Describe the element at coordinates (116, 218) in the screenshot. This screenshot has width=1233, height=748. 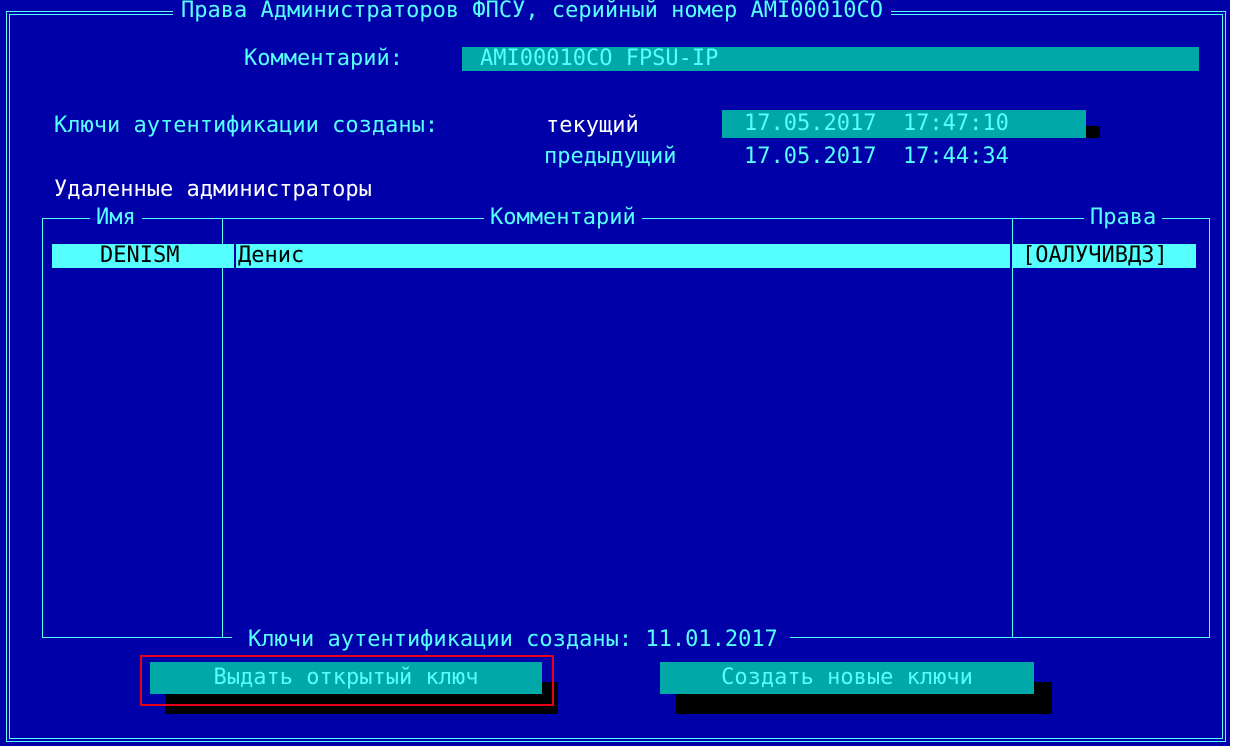
I see `column-header-name: Имя` at that location.